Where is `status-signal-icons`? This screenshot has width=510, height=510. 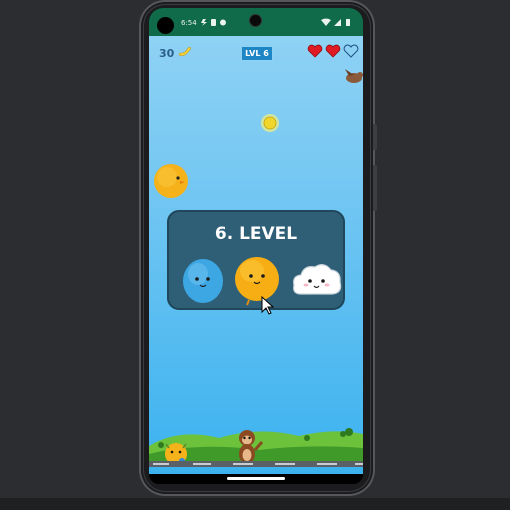 status-signal-icons is located at coordinates (335, 22).